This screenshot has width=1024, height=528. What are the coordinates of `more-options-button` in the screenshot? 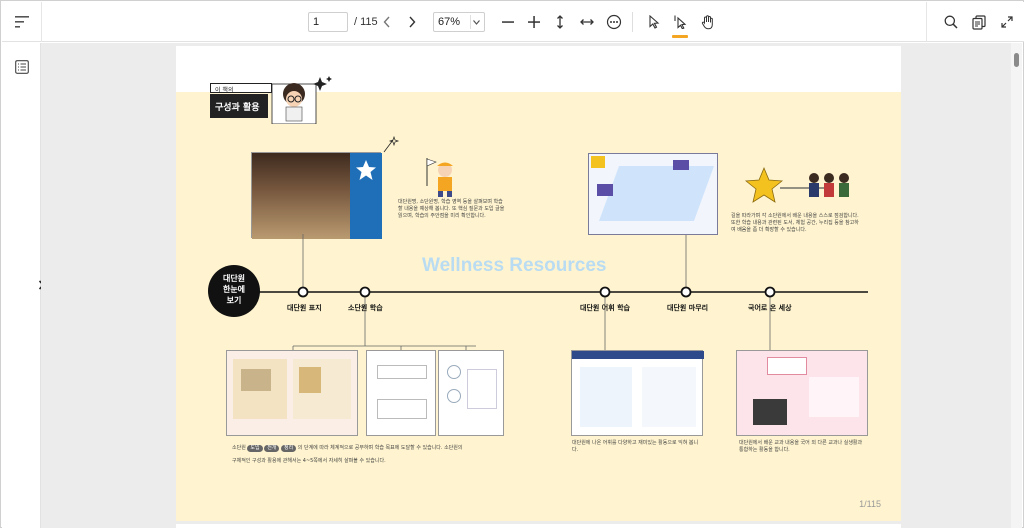 It's located at (614, 22).